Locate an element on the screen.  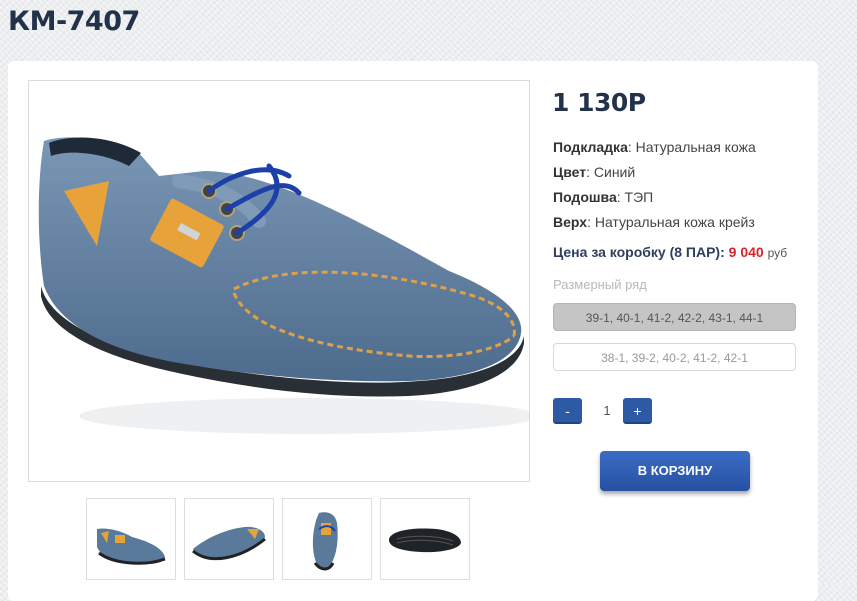
quantity-decrease-button: - is located at coordinates (567, 411).